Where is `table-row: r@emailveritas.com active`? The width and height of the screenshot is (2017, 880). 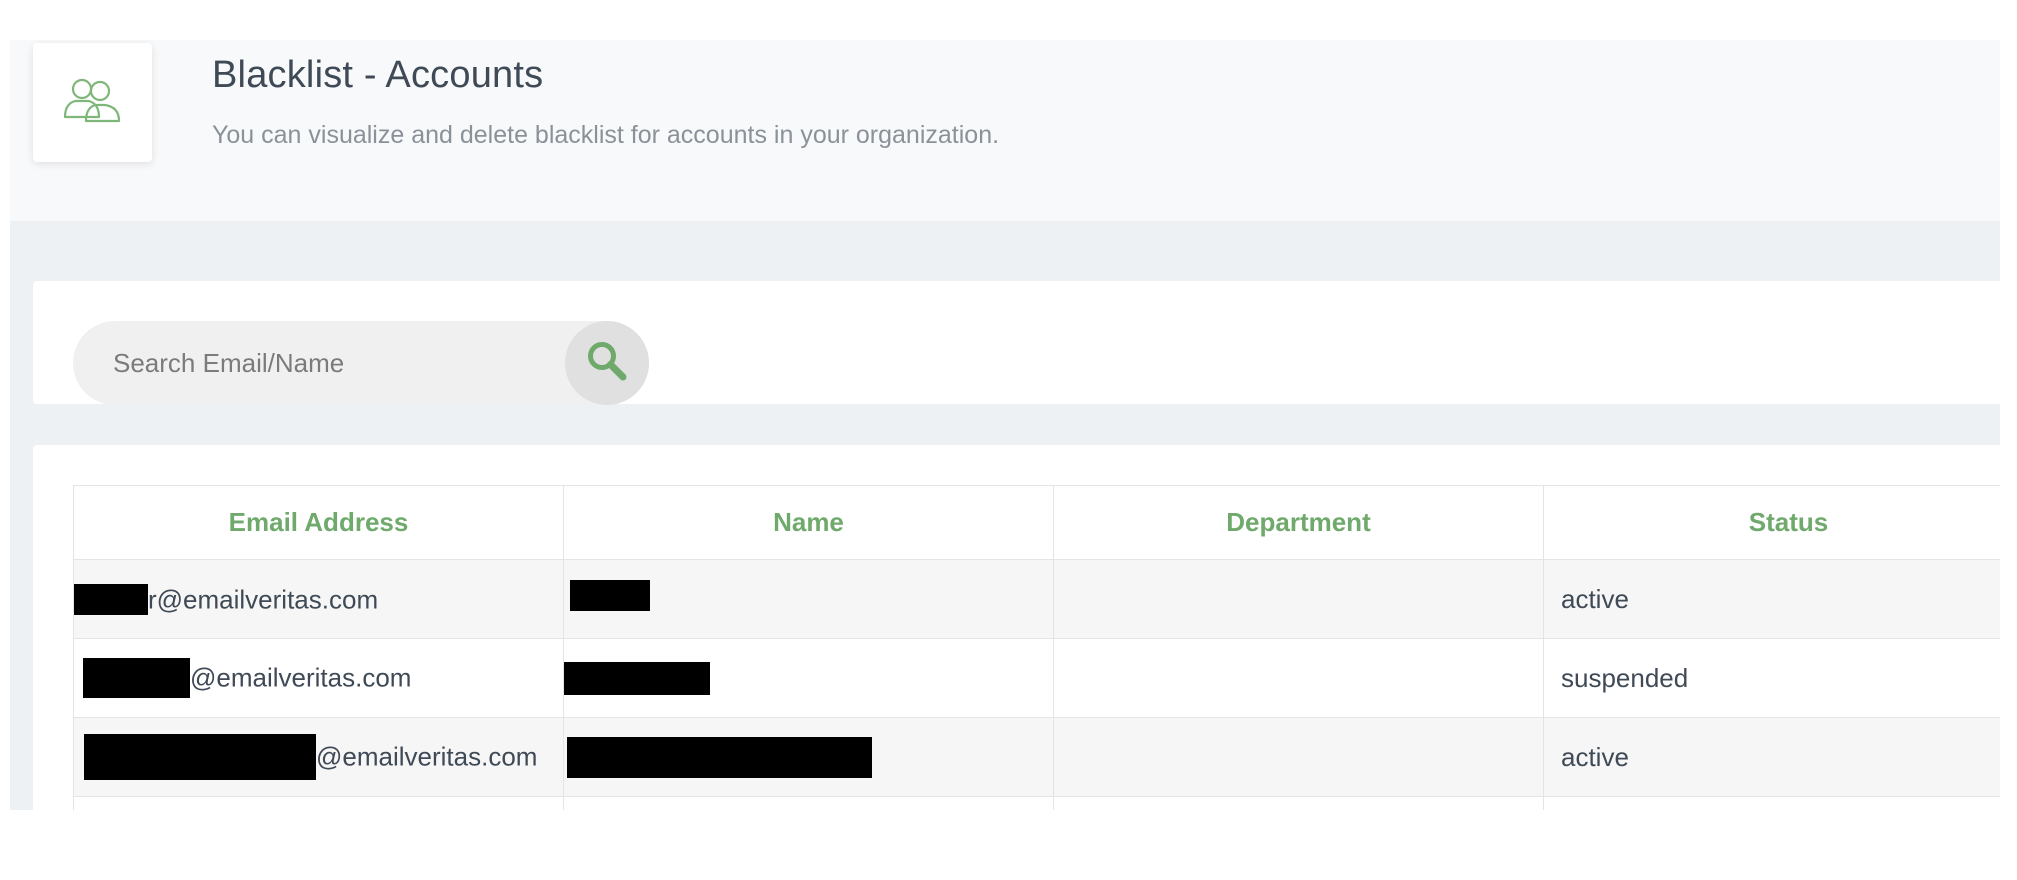
table-row: r@emailveritas.com active is located at coordinates (1036, 599).